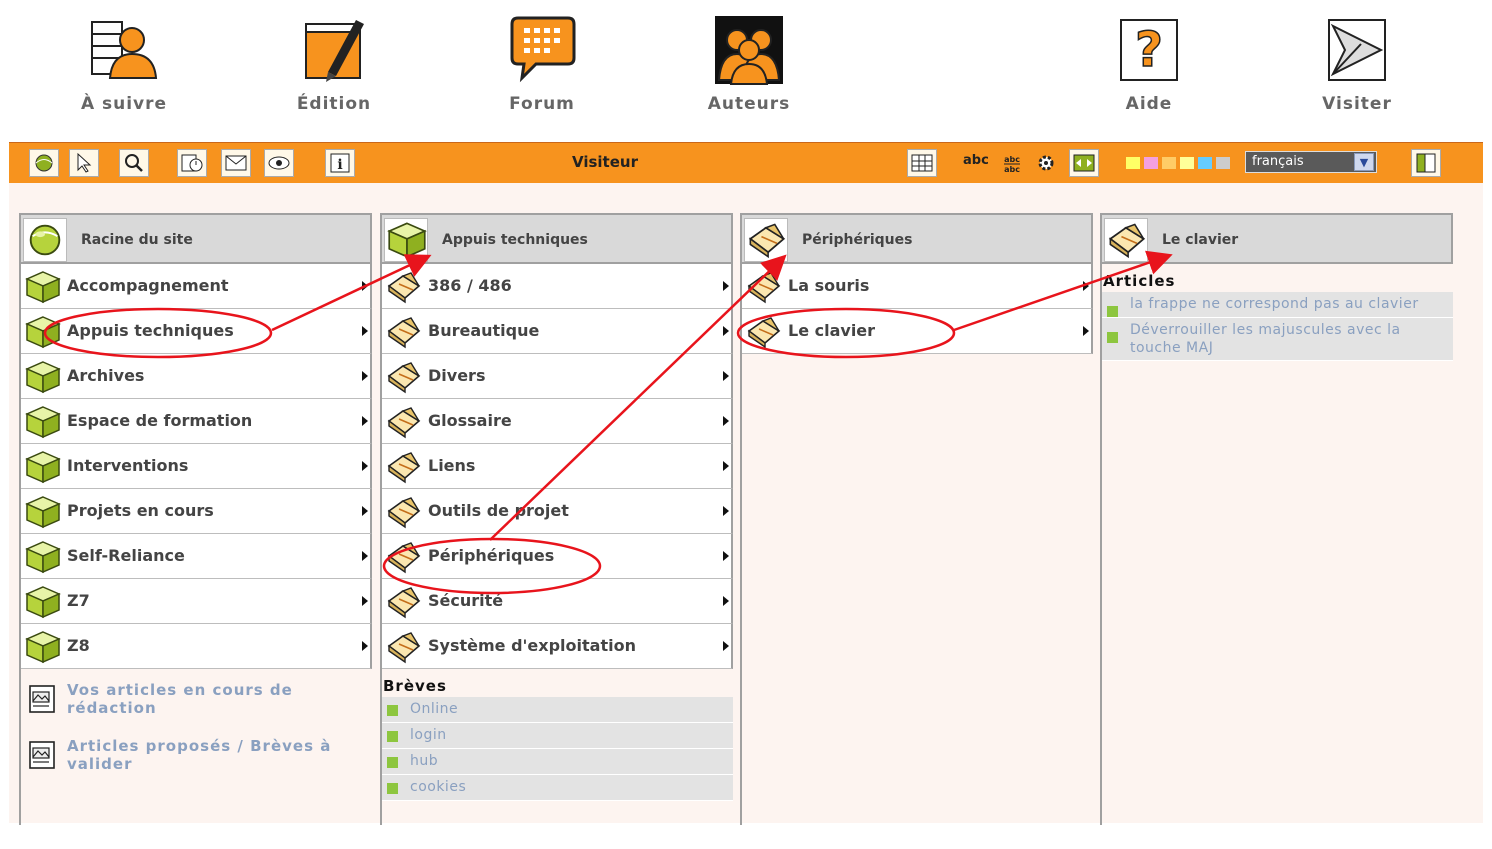 The width and height of the screenshot is (1492, 849). I want to click on rubric-label: Interventions, so click(128, 465).